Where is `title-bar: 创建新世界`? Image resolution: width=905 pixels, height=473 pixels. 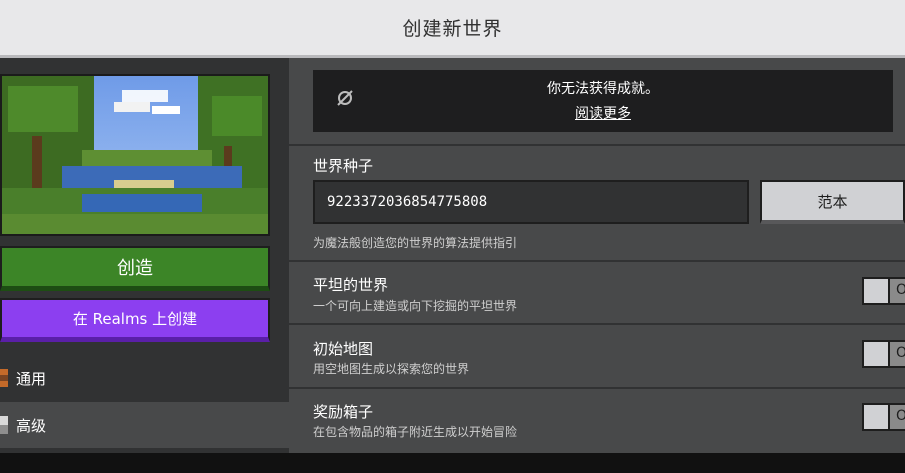 title-bar: 创建新世界 is located at coordinates (452, 29).